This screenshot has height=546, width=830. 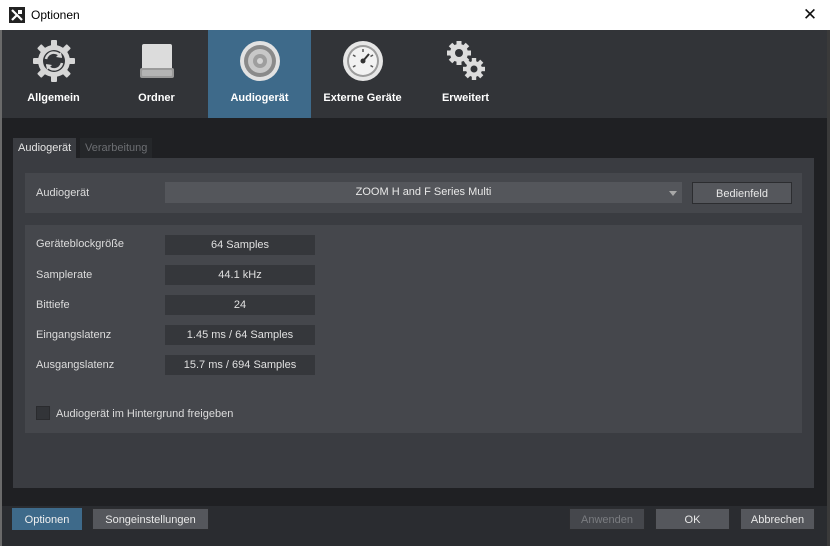 What do you see at coordinates (240, 305) in the screenshot?
I see `setting-value: 24` at bounding box center [240, 305].